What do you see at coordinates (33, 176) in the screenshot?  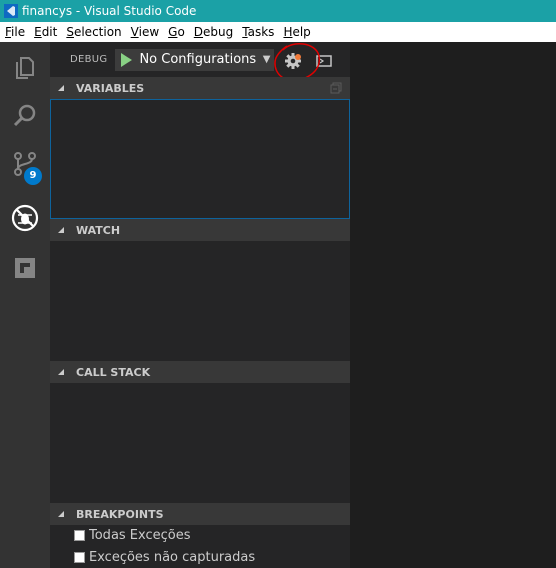 I see `scm-count-badge: 9` at bounding box center [33, 176].